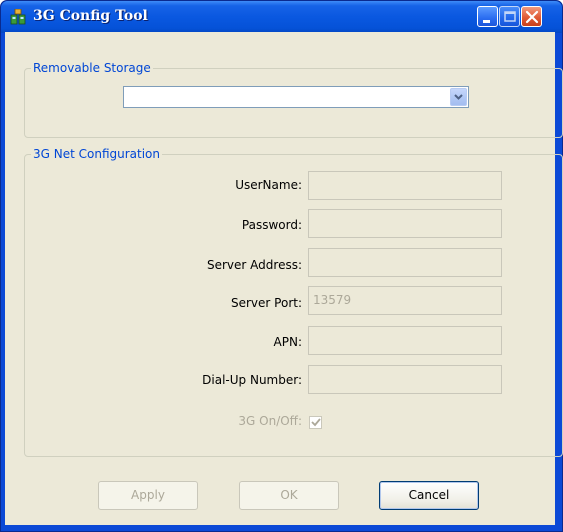 The height and width of the screenshot is (532, 563). I want to click on checkmark-icon, so click(316, 422).